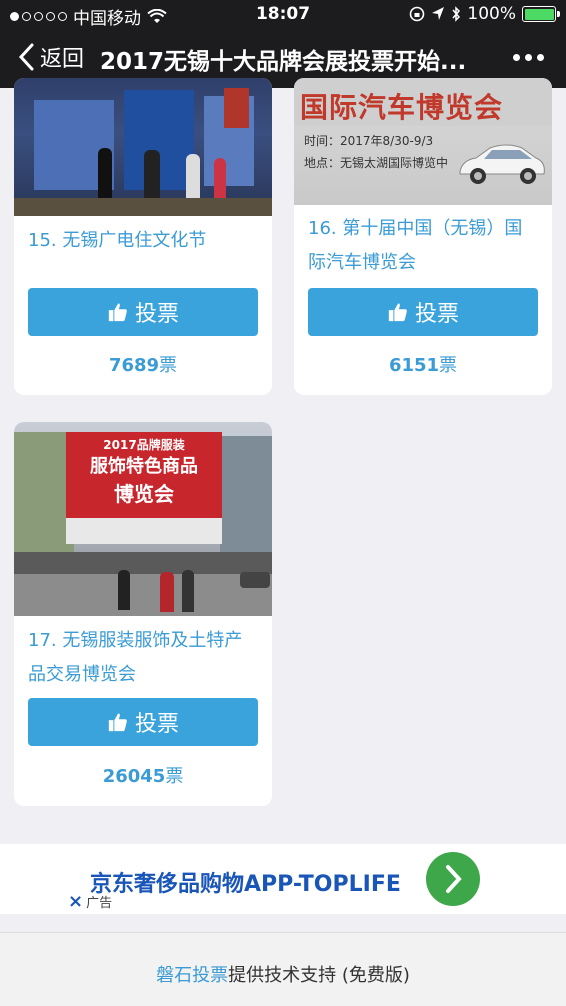  Describe the element at coordinates (192, 975) in the screenshot. I see `footer-brand-link: 磐石投票` at that location.